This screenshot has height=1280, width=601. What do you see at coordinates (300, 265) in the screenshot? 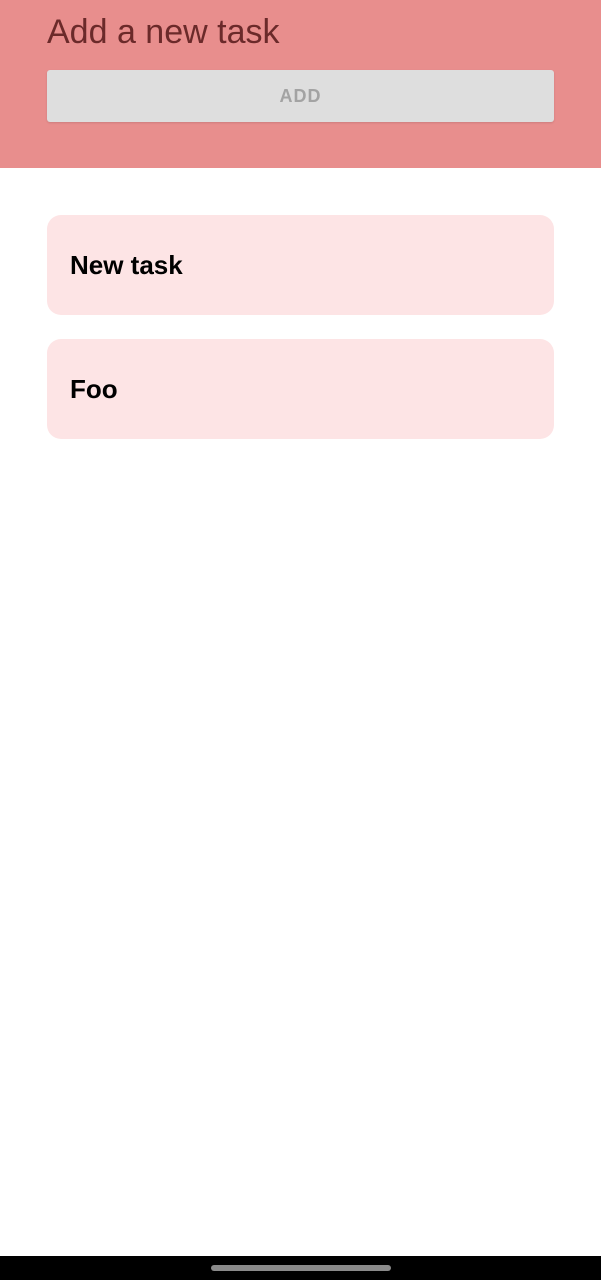
I see `task-card: New task` at bounding box center [300, 265].